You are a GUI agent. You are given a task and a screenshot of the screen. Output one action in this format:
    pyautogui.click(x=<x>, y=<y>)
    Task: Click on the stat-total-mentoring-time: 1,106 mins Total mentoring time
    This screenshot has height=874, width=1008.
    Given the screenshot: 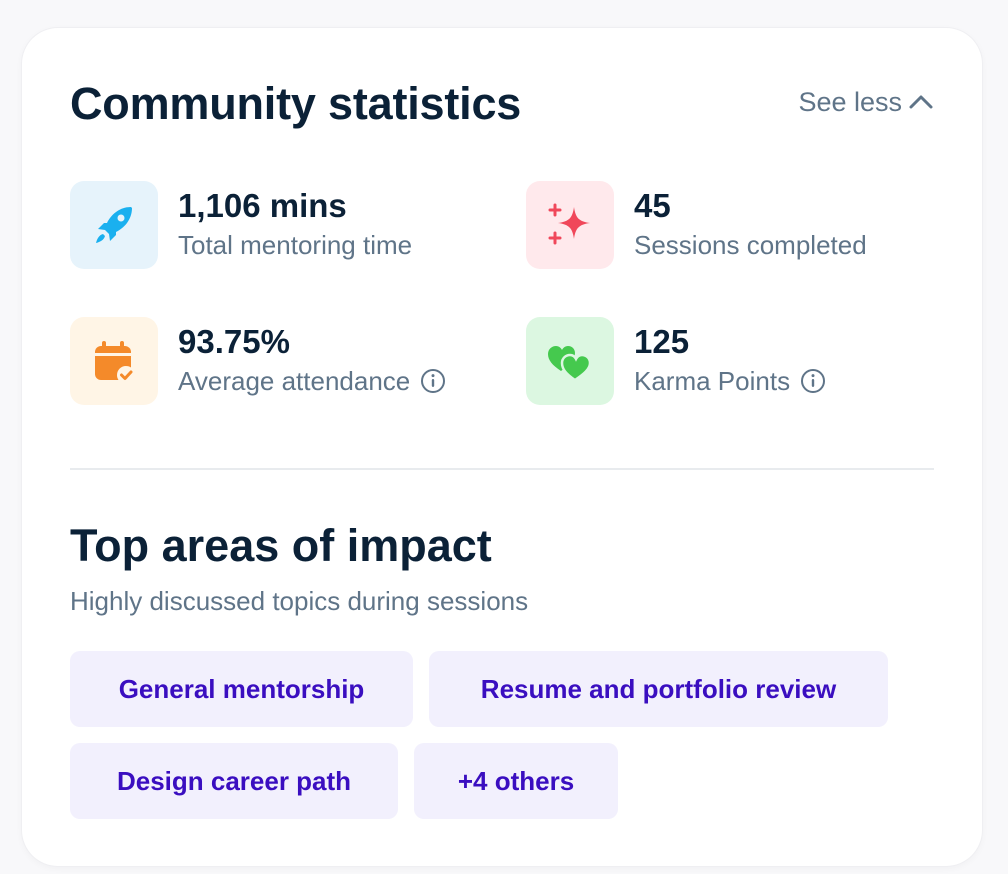 What is the action you would take?
    pyautogui.click(x=241, y=225)
    